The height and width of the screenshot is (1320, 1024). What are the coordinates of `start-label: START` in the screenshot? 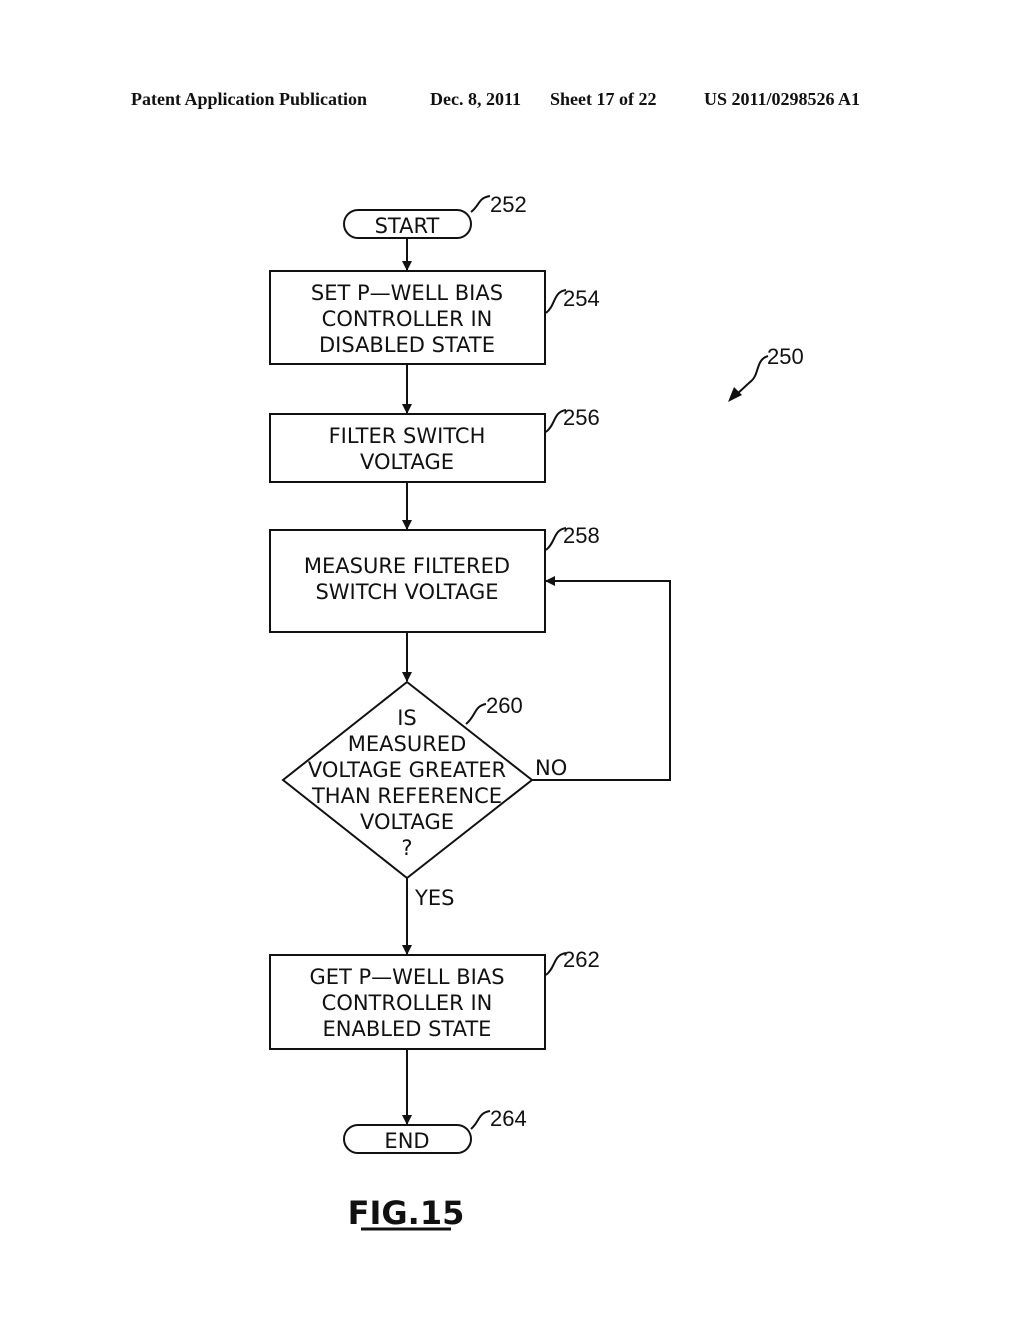 It's located at (407, 226).